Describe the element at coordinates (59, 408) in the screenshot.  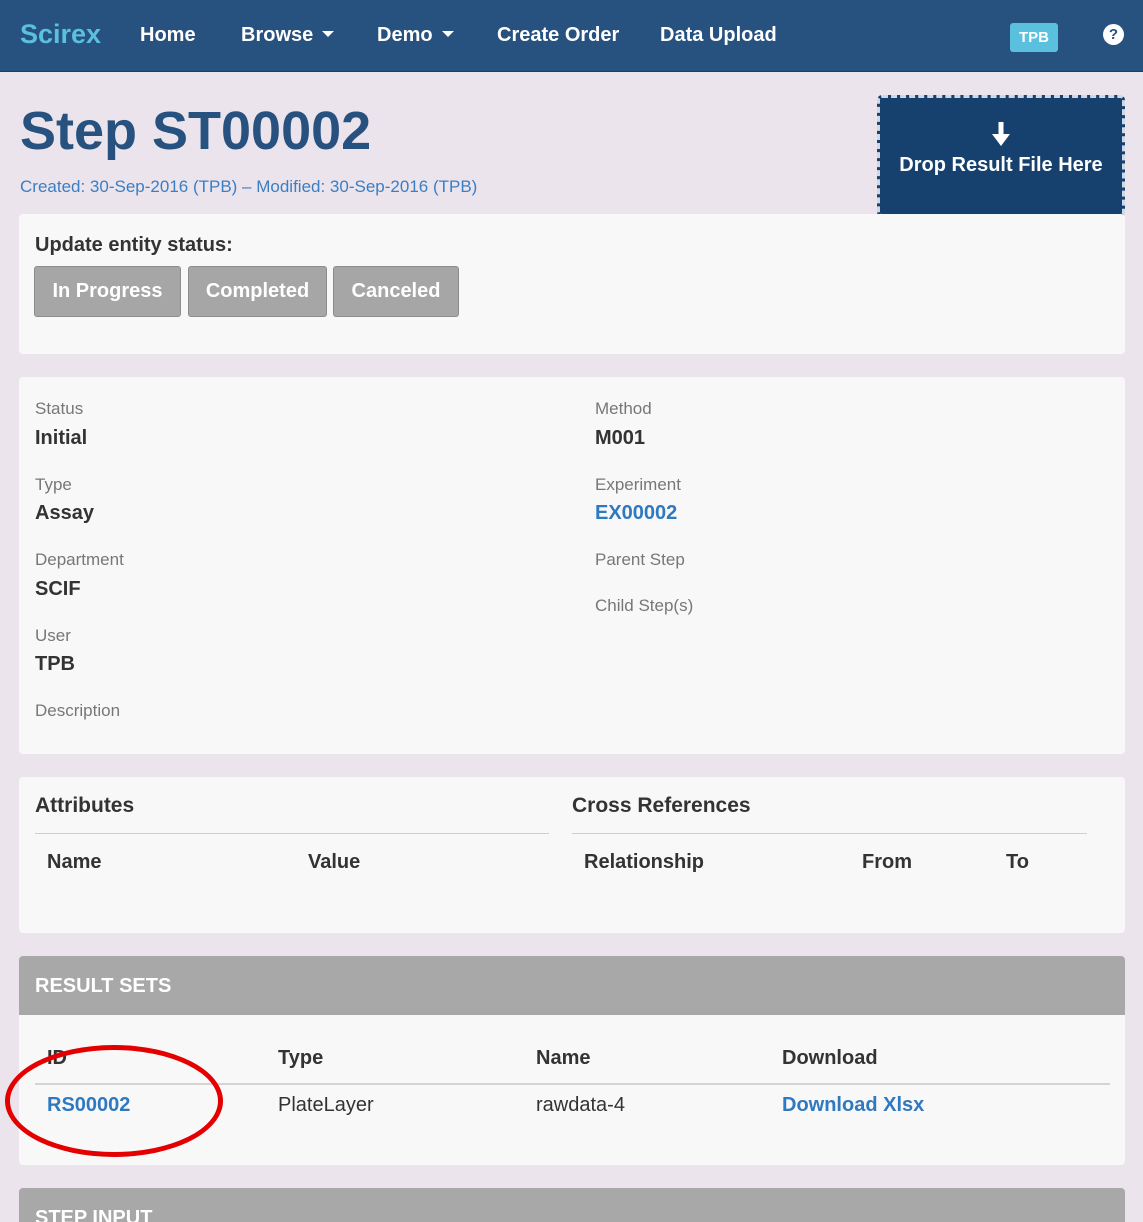
I see `status-label: Status` at that location.